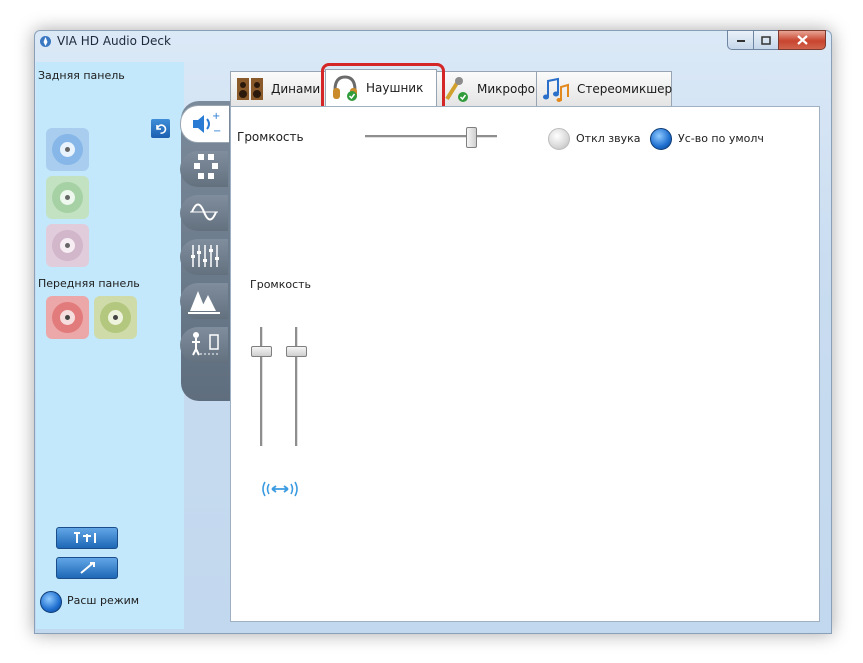 The image size is (863, 663). What do you see at coordinates (433, 41) in the screenshot?
I see `title-bar: VIA HD Audio Deck` at bounding box center [433, 41].